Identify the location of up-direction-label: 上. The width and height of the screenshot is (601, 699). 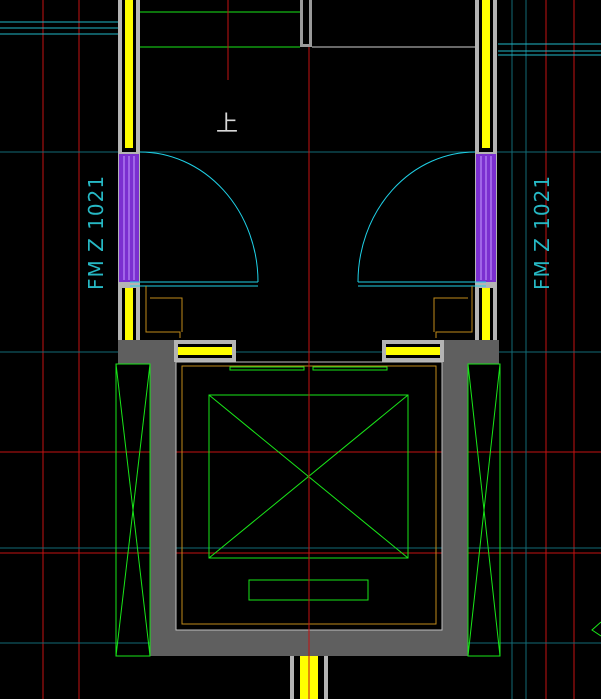
(227, 124).